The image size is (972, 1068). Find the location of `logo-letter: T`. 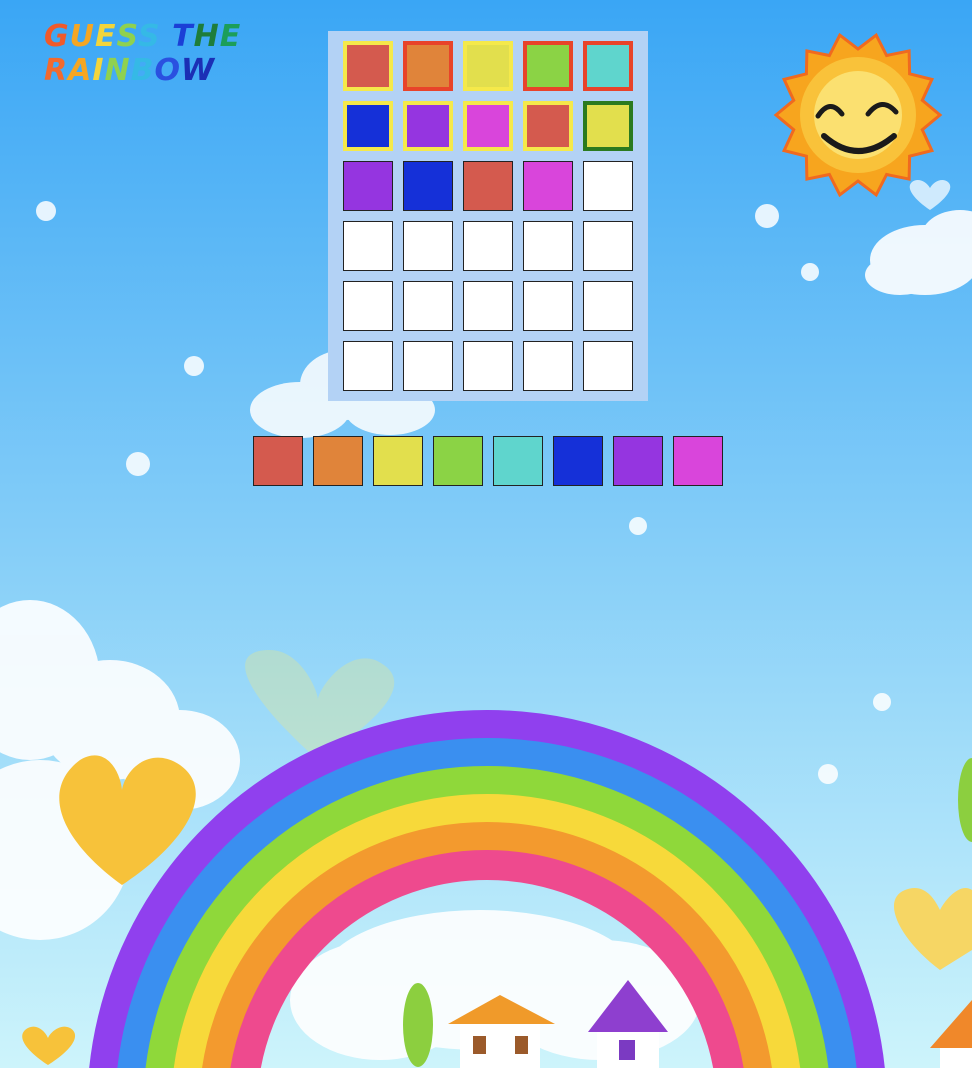

logo-letter: T is located at coordinates (183, 36).